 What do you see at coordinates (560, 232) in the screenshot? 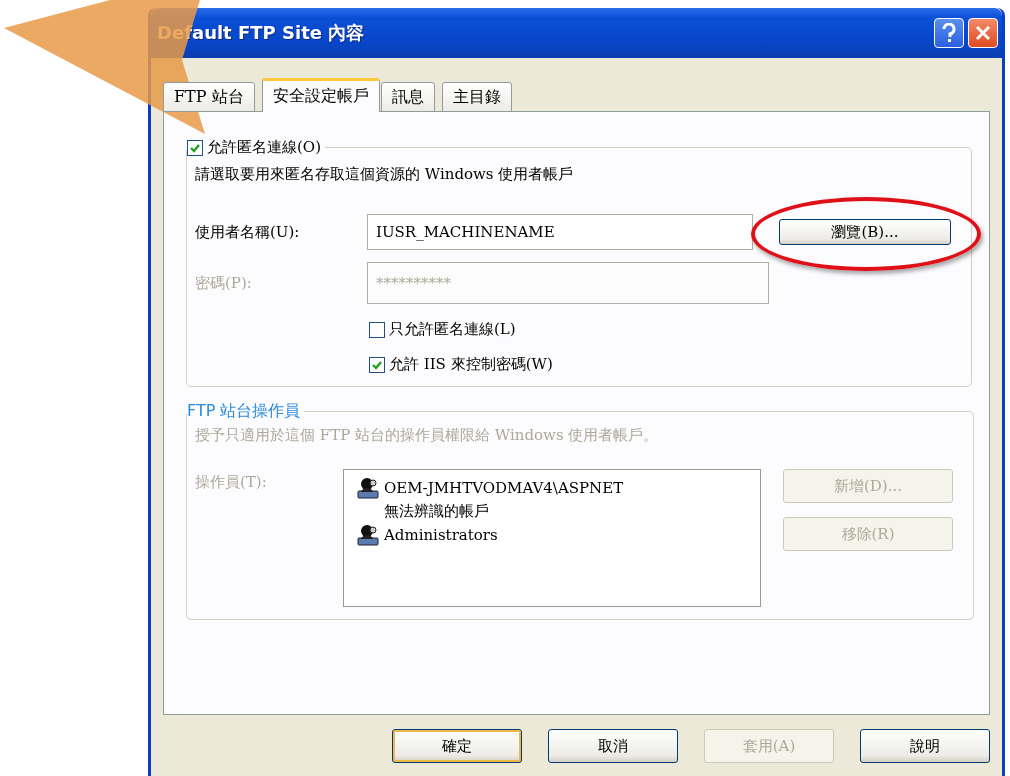
I see `input-field: IUSR_MACHINENAME` at bounding box center [560, 232].